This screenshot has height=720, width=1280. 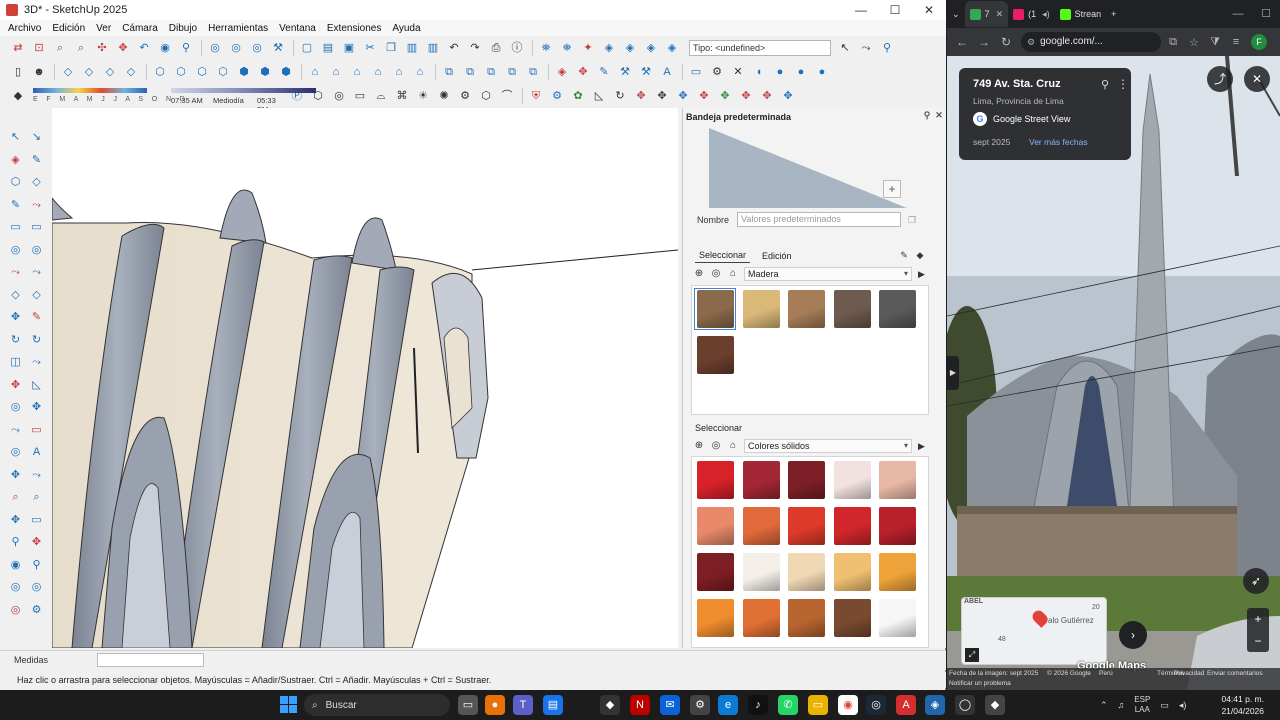 What do you see at coordinates (822, 72) in the screenshot?
I see `drop-4-icon: ●` at bounding box center [822, 72].